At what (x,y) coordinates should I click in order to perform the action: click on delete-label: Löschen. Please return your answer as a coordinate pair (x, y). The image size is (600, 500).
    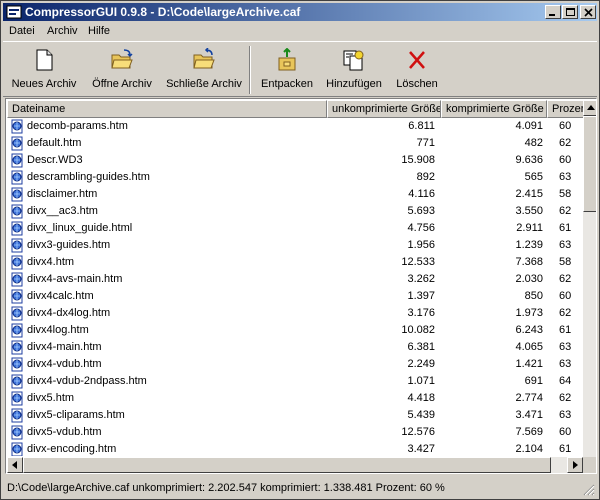
    Looking at the image, I should click on (417, 84).